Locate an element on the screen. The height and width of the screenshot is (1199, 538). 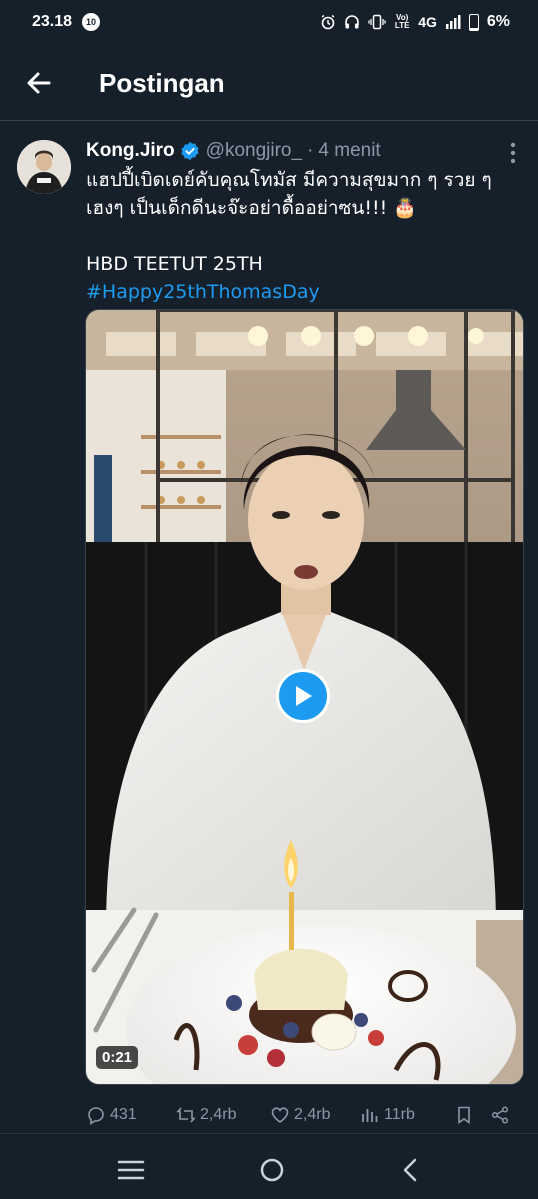
back-button is located at coordinates (39, 83).